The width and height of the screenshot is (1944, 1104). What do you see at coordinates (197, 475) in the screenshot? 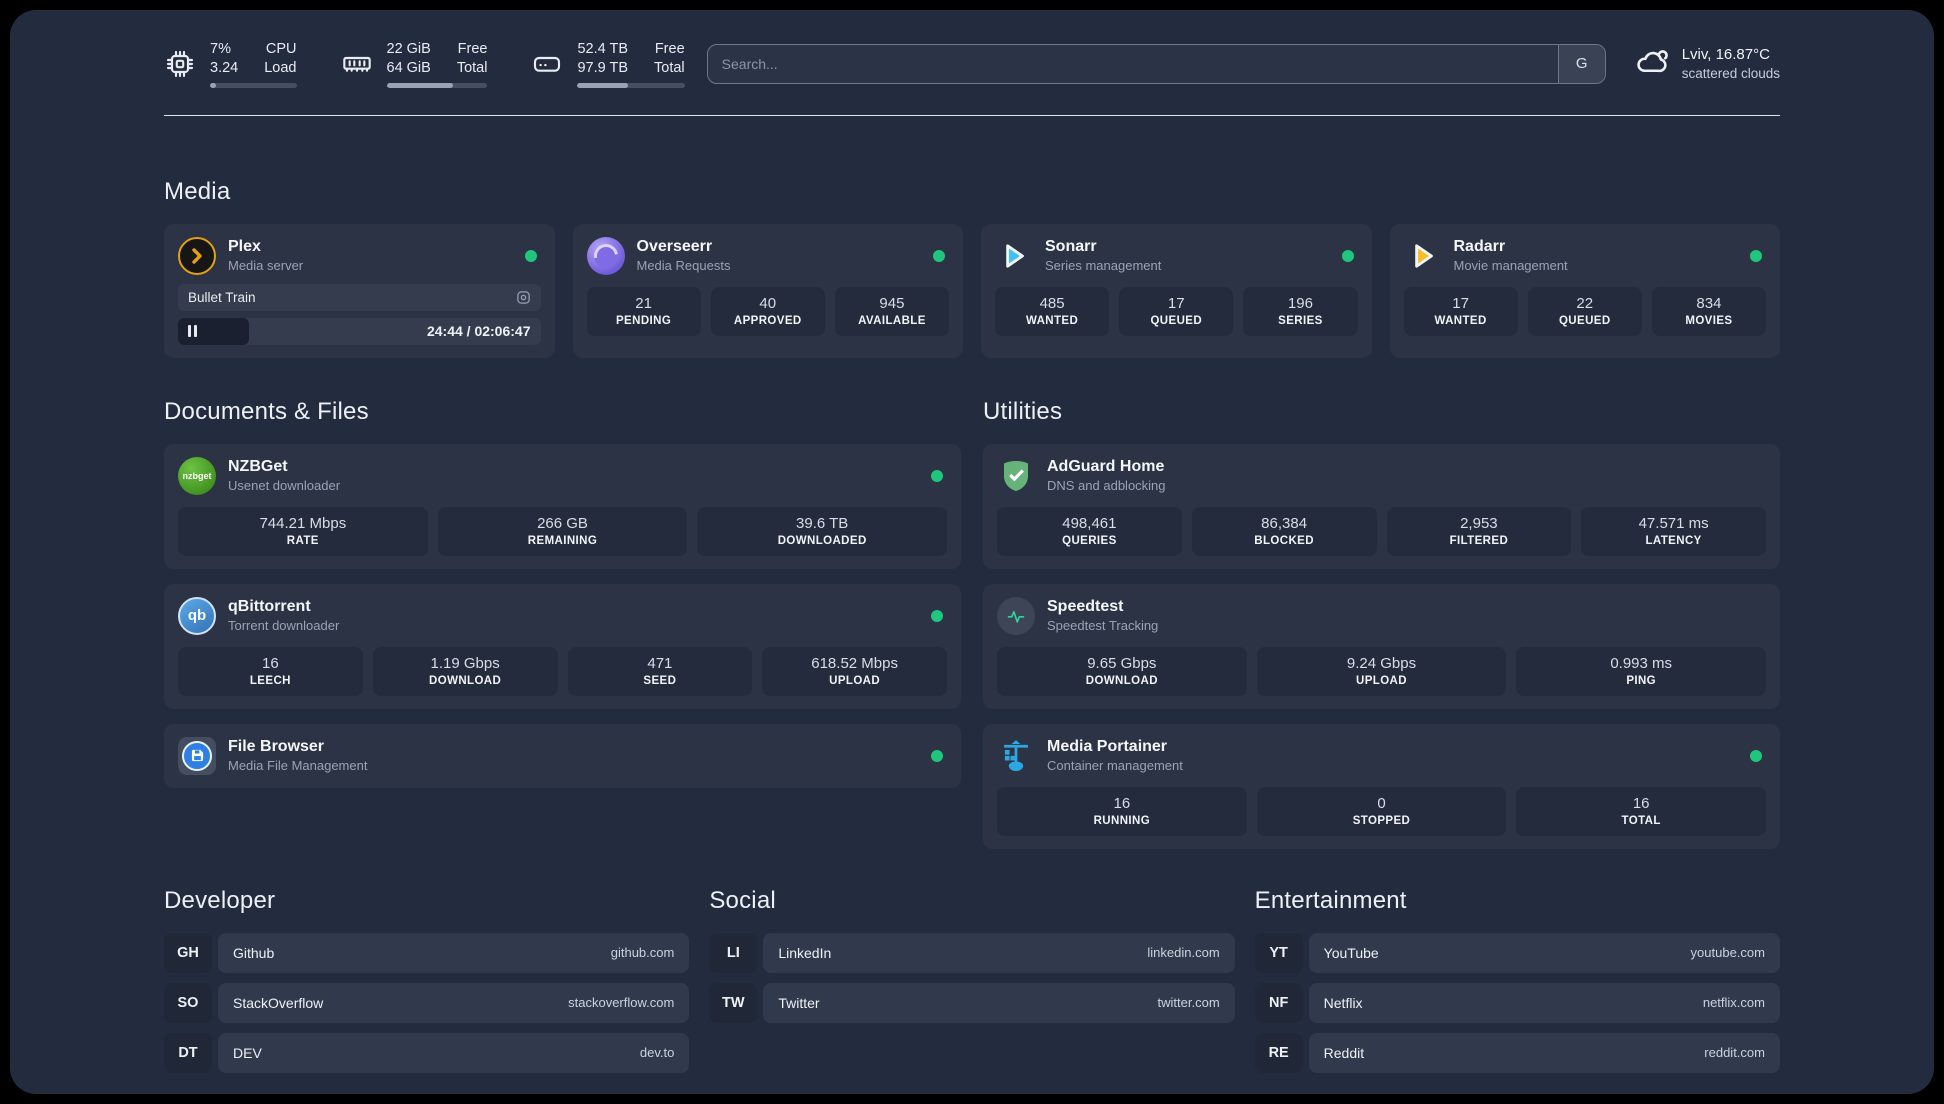
I see `nzbget-icon: nzbget` at bounding box center [197, 475].